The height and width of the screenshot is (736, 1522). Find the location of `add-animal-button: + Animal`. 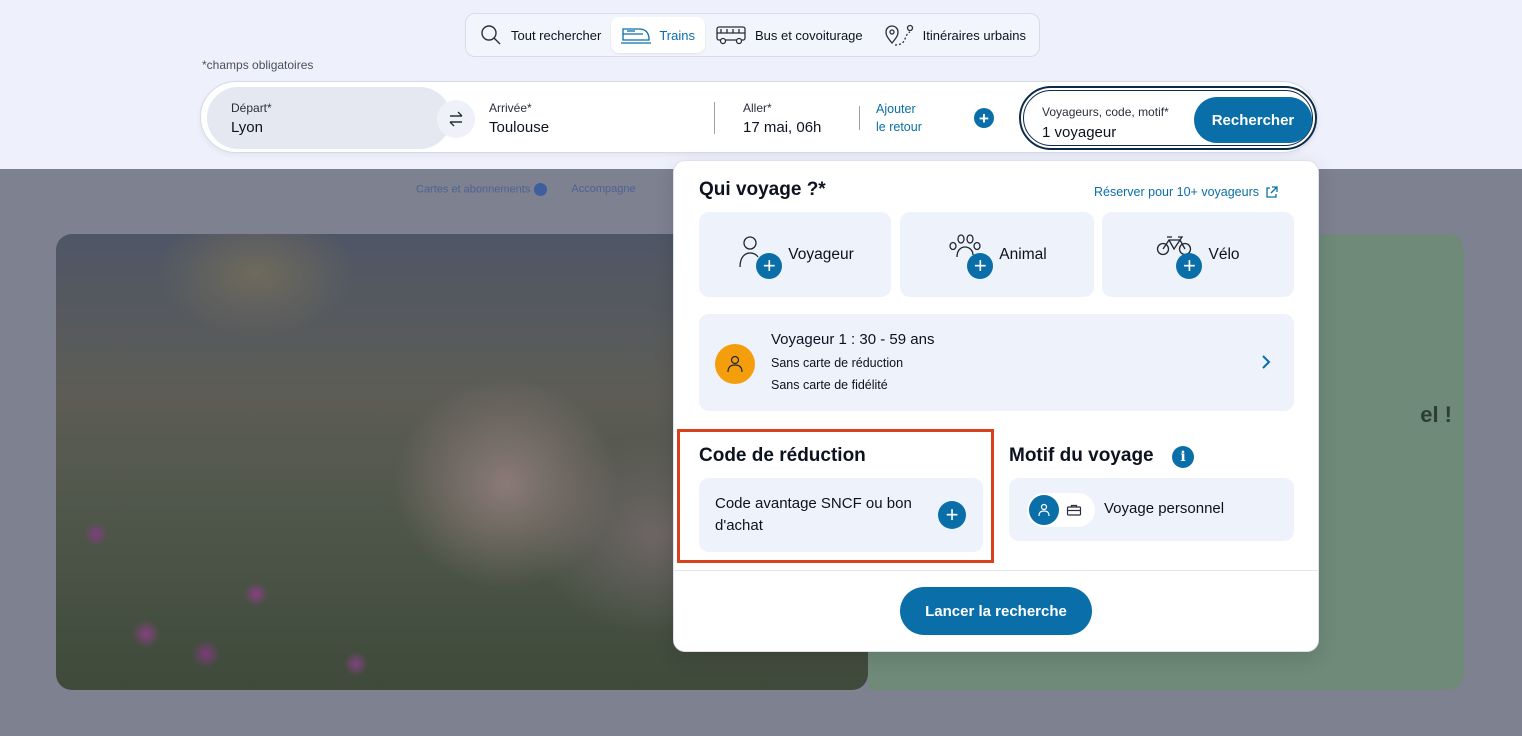

add-animal-button: + Animal is located at coordinates (997, 254).